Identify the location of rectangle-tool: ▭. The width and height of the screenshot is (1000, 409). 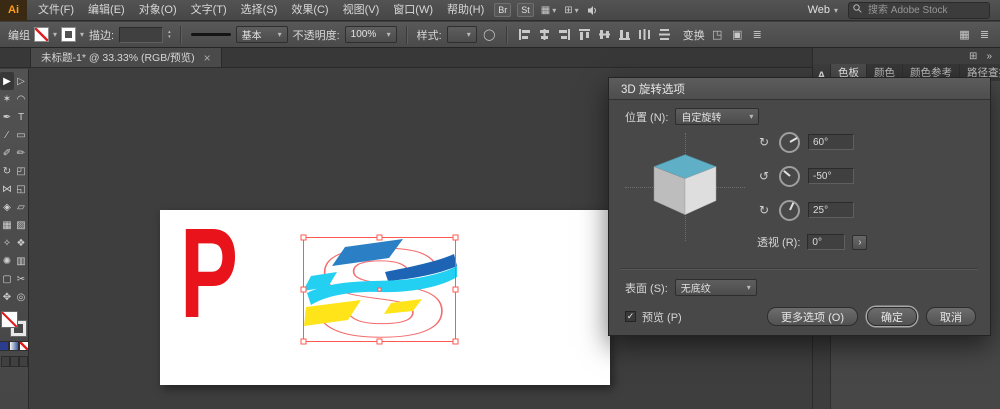
(21, 135).